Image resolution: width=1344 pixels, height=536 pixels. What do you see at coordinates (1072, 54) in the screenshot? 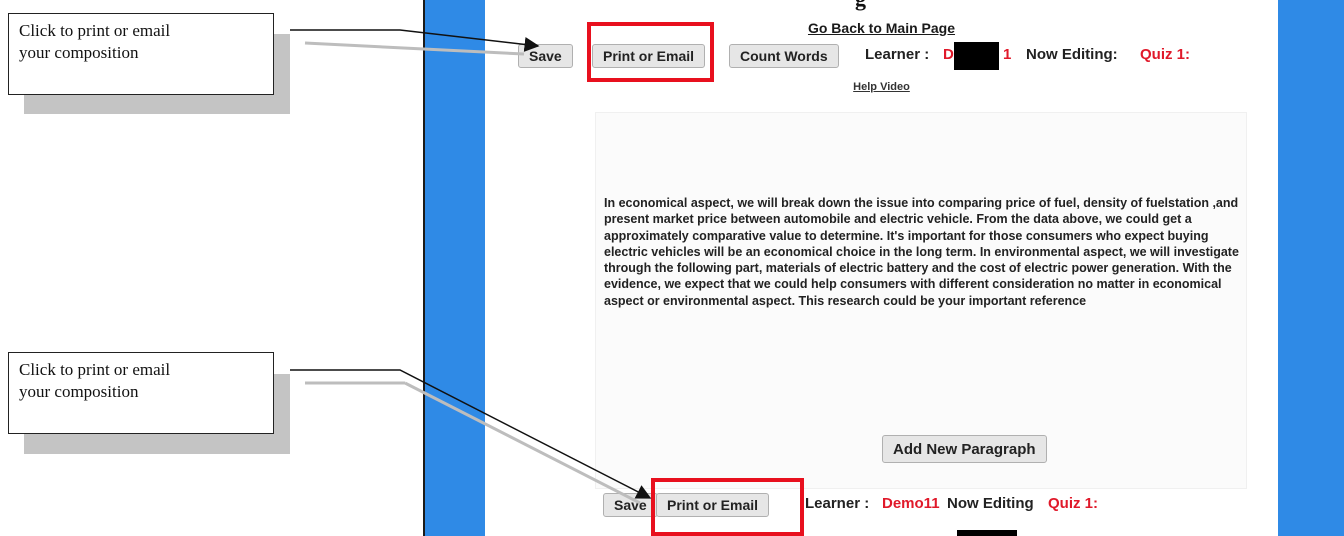
I see `now-editing-label: Now Editing:` at bounding box center [1072, 54].